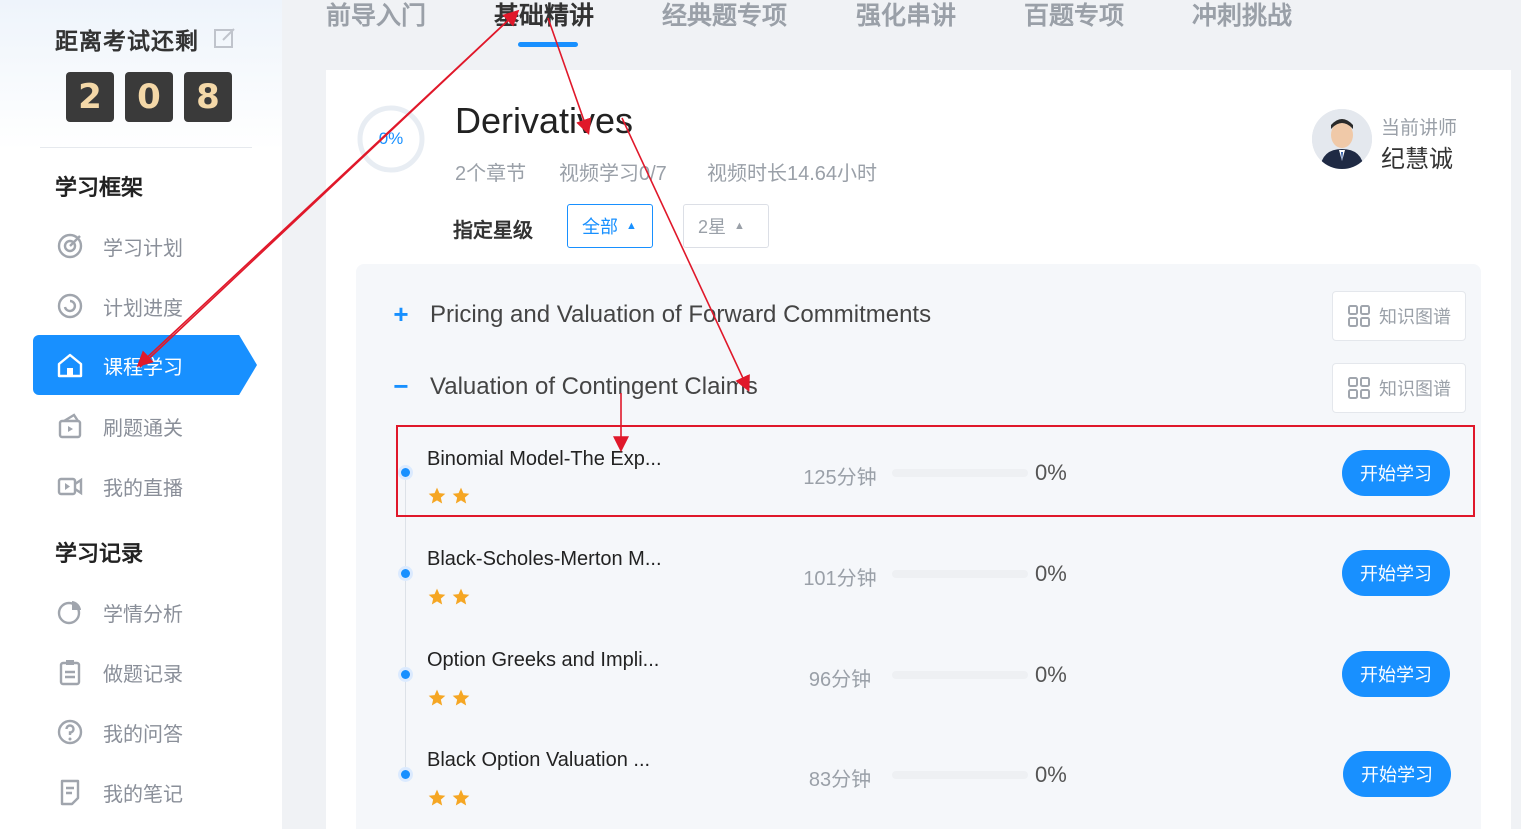 The width and height of the screenshot is (1521, 829). Describe the element at coordinates (906, 16) in the screenshot. I see `tab-intensive-review: 强化串讲` at that location.